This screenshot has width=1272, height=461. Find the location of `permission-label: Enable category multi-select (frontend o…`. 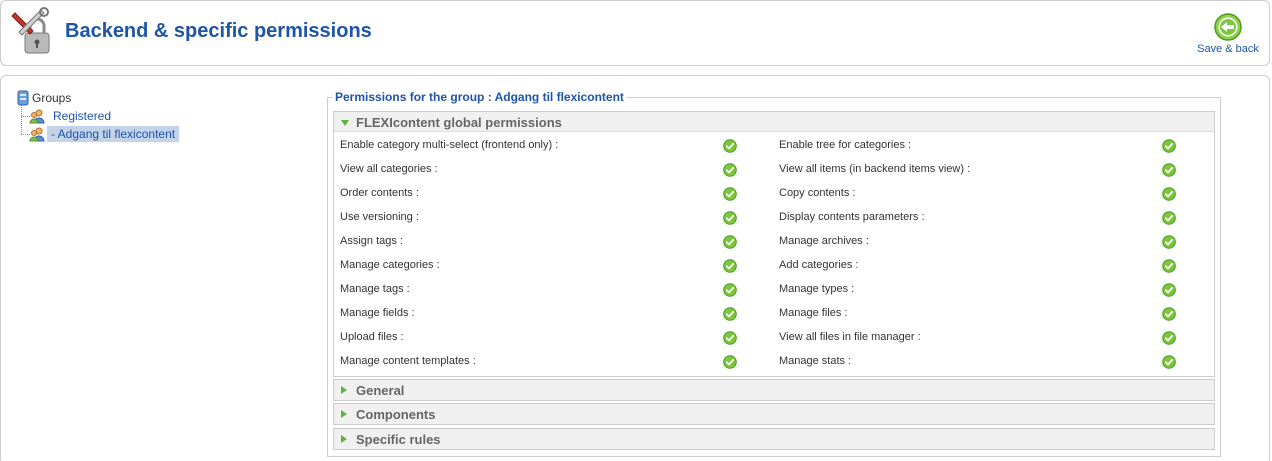

permission-label: Enable category multi-select (frontend o… is located at coordinates (449, 145).